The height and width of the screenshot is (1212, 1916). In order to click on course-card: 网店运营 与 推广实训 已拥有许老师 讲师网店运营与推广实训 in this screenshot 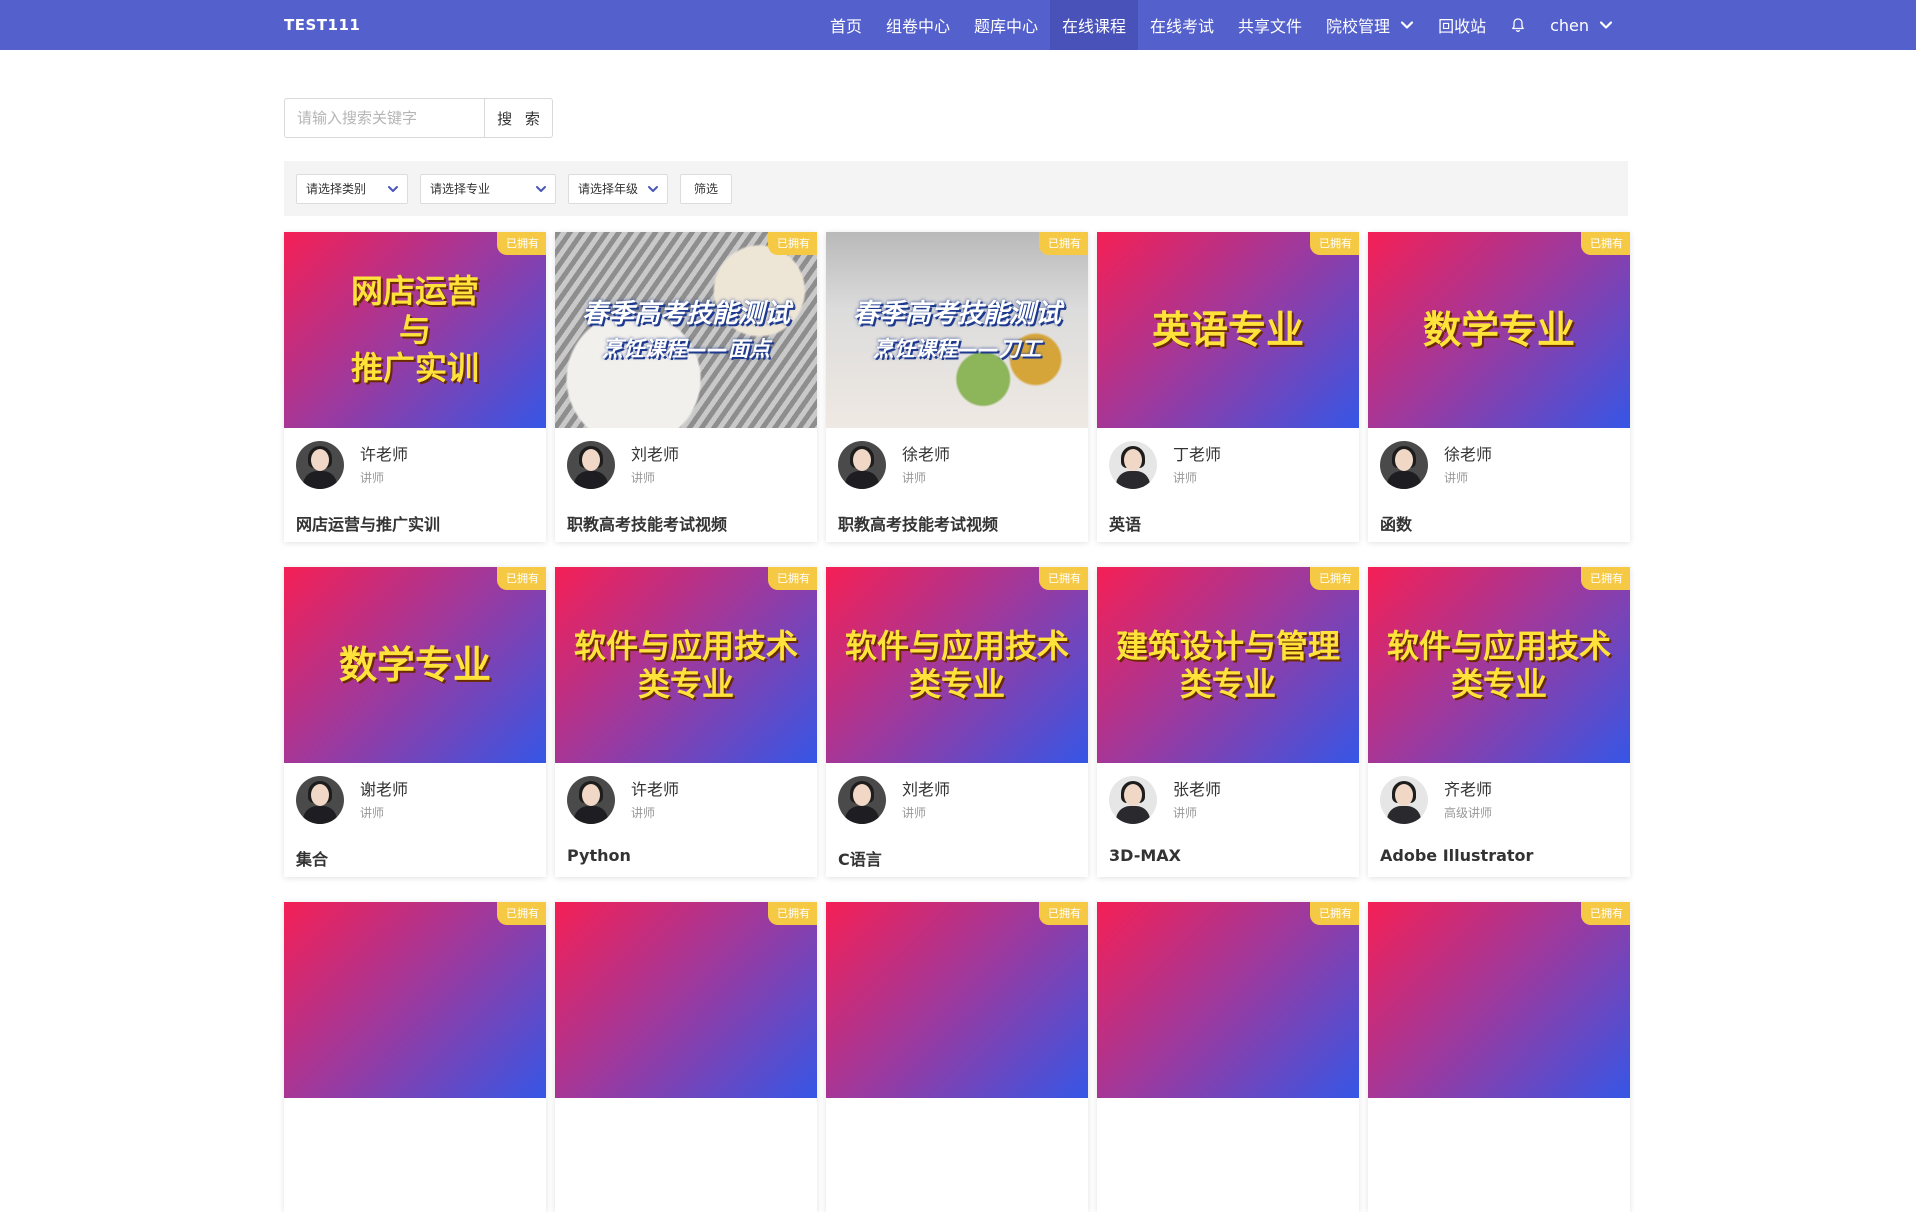, I will do `click(415, 387)`.